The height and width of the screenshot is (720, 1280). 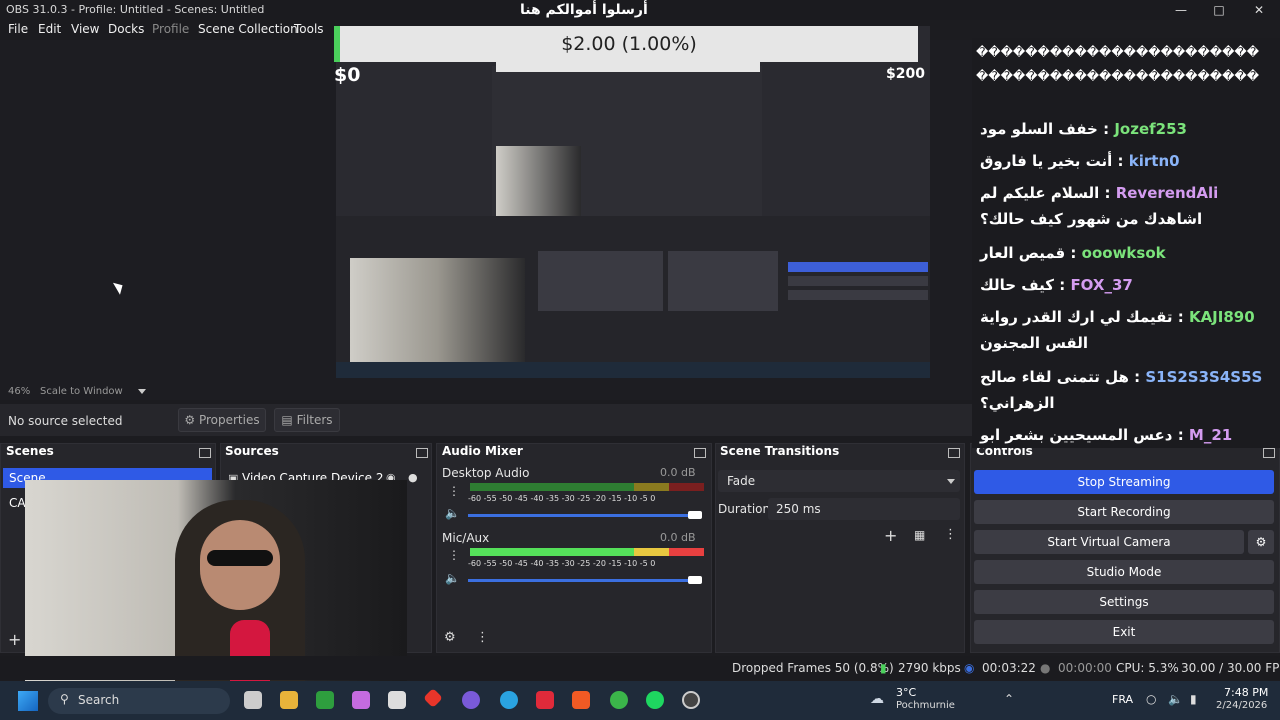 I want to click on mic-aux-label: Mic/Aux, so click(x=466, y=538).